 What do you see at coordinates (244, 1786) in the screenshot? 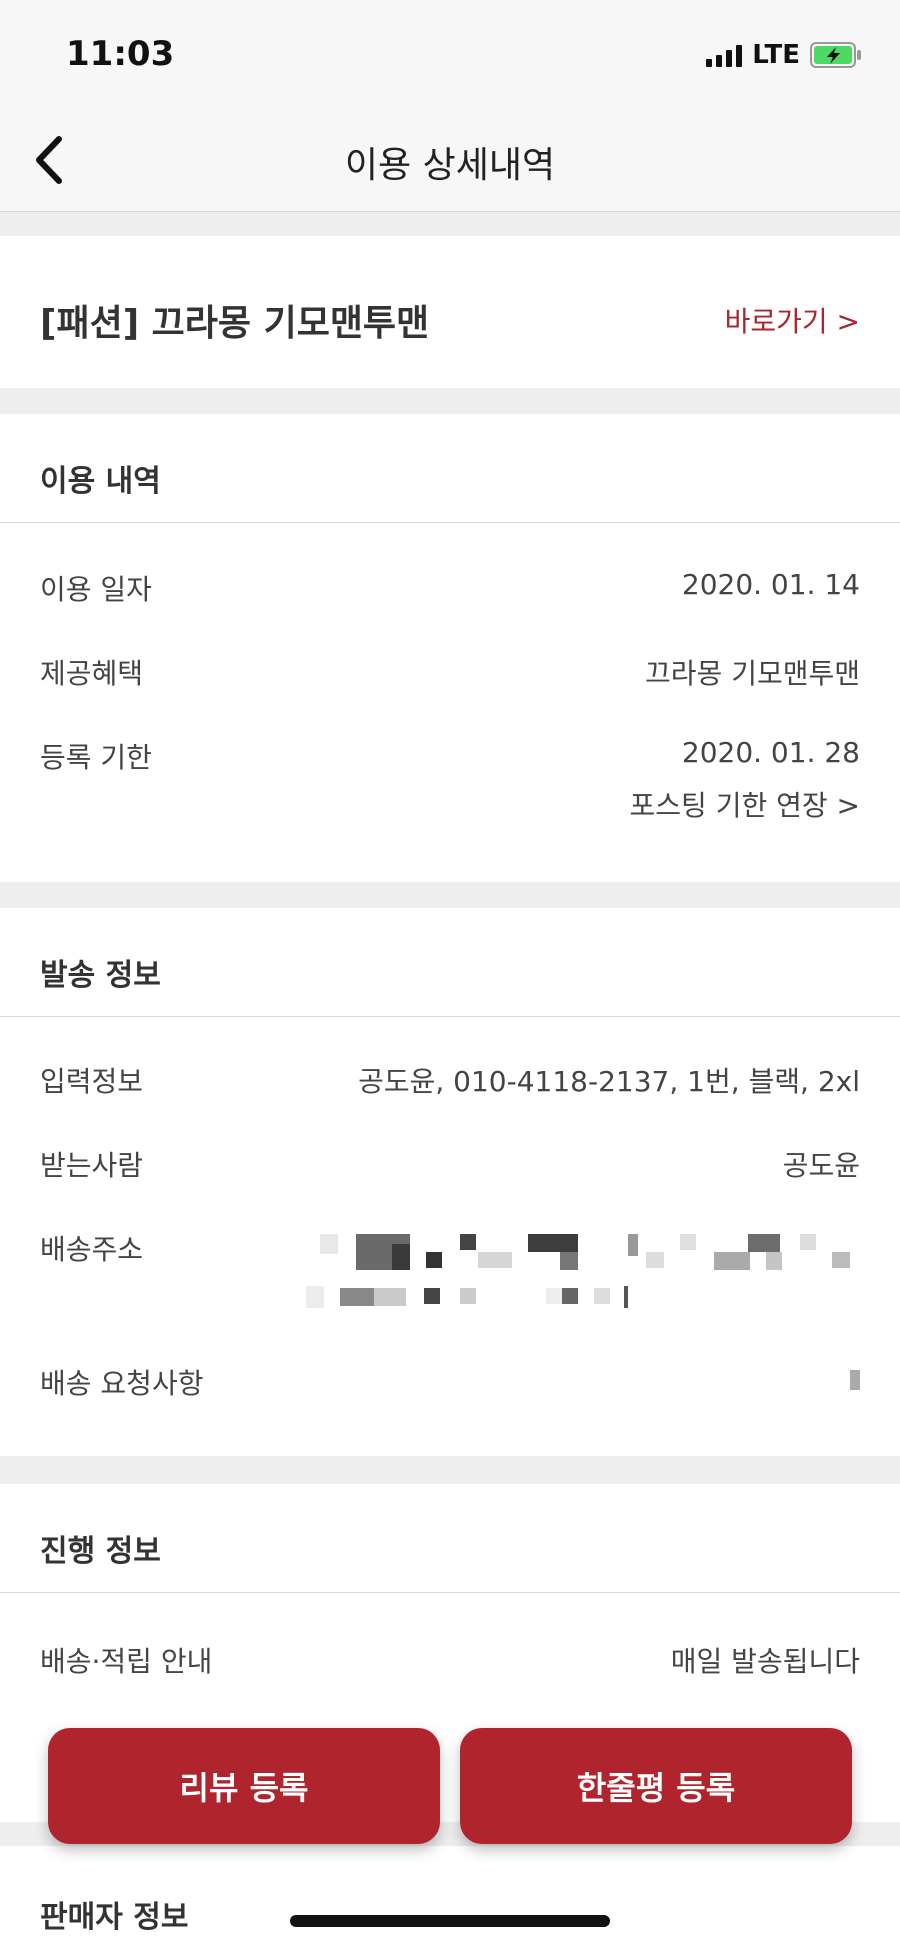
I see `review-register-button: 리뷰 등록` at bounding box center [244, 1786].